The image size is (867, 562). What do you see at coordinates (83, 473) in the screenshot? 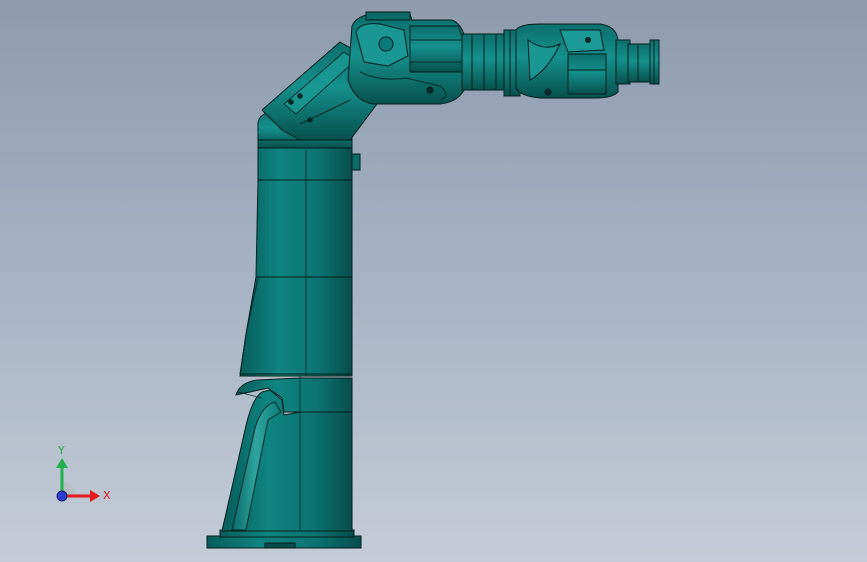
I see `axis-triad: Y X` at bounding box center [83, 473].